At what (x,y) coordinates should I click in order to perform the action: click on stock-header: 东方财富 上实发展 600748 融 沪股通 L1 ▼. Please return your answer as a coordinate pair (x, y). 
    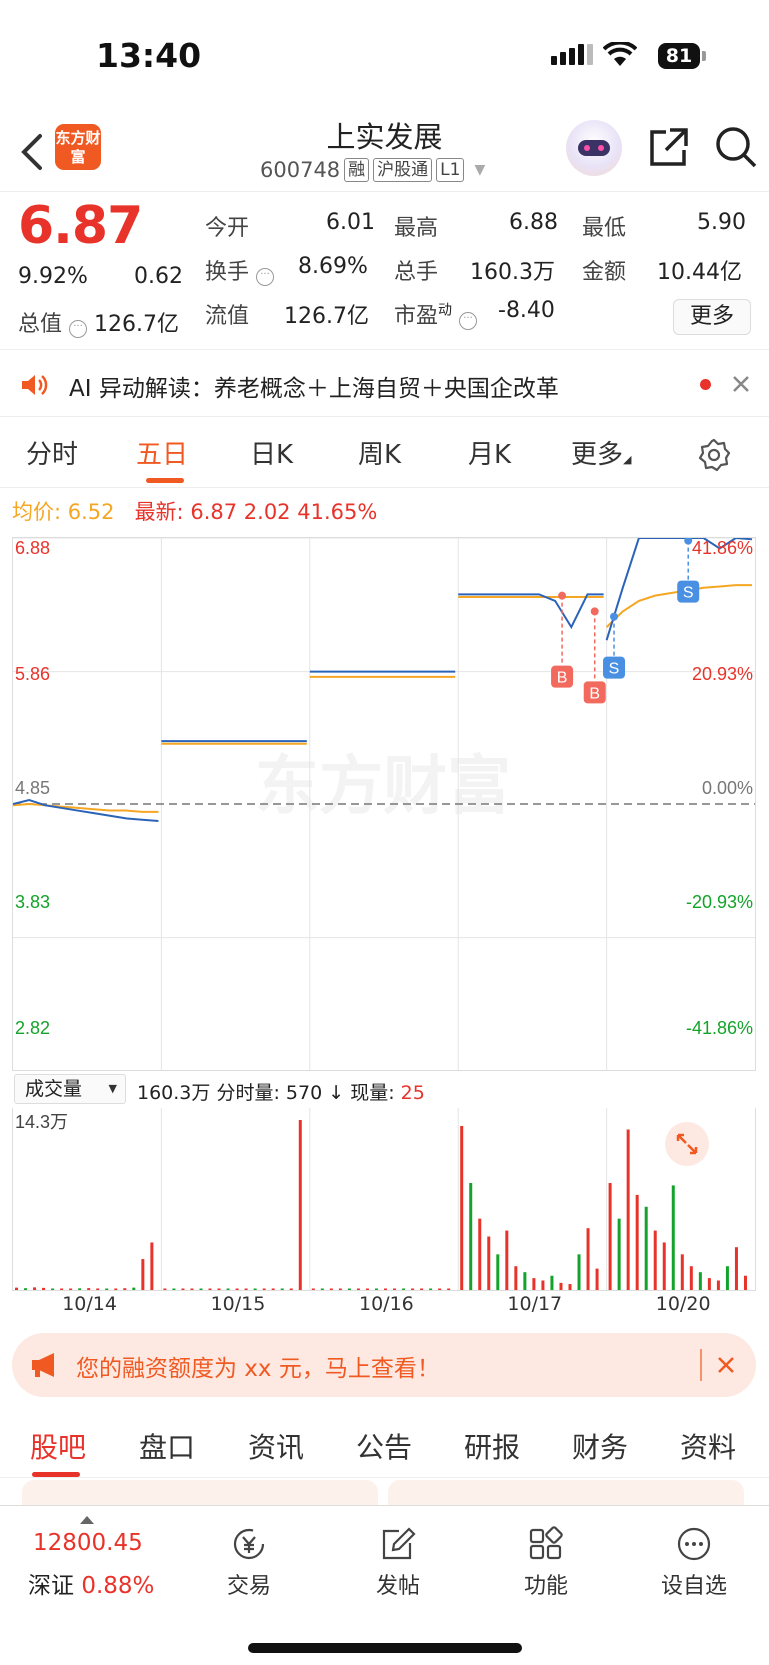
    Looking at the image, I should click on (384, 151).